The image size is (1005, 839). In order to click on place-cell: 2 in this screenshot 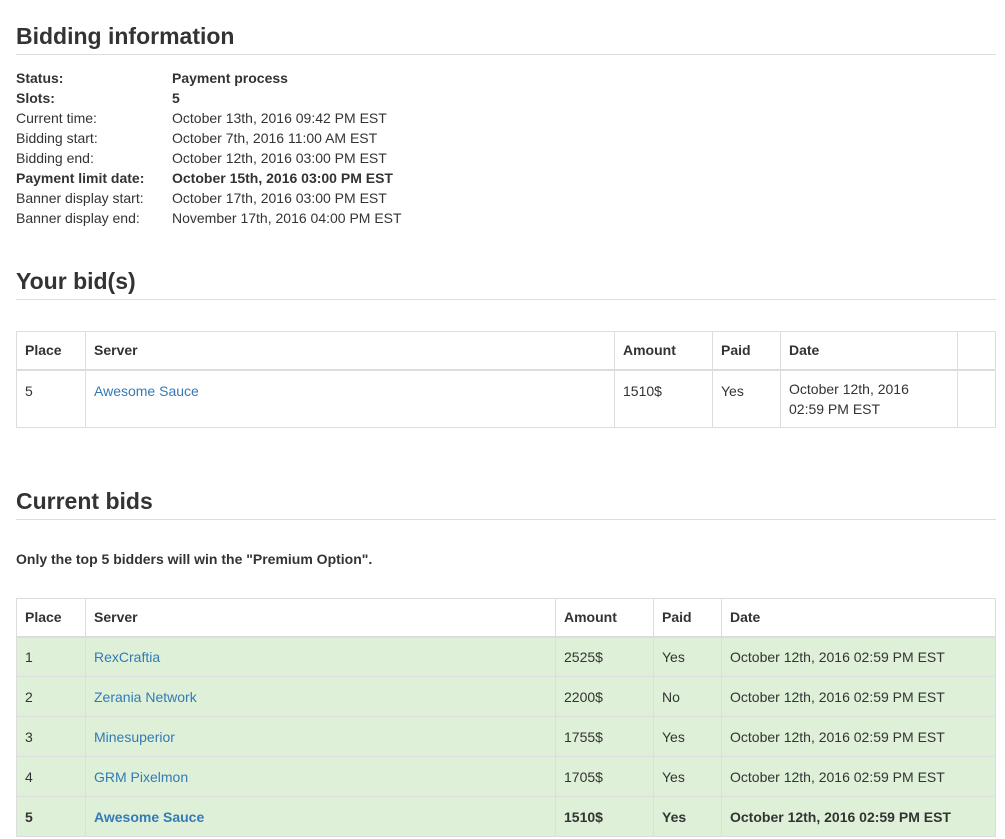, I will do `click(51, 696)`.